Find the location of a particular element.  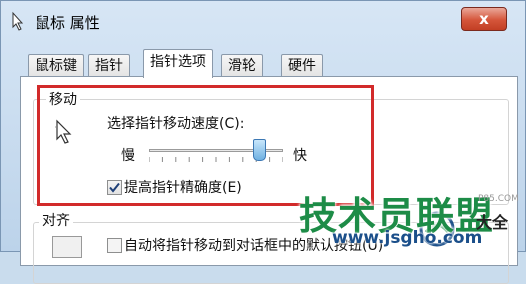

tab-hardware: 硬件 is located at coordinates (302, 65).